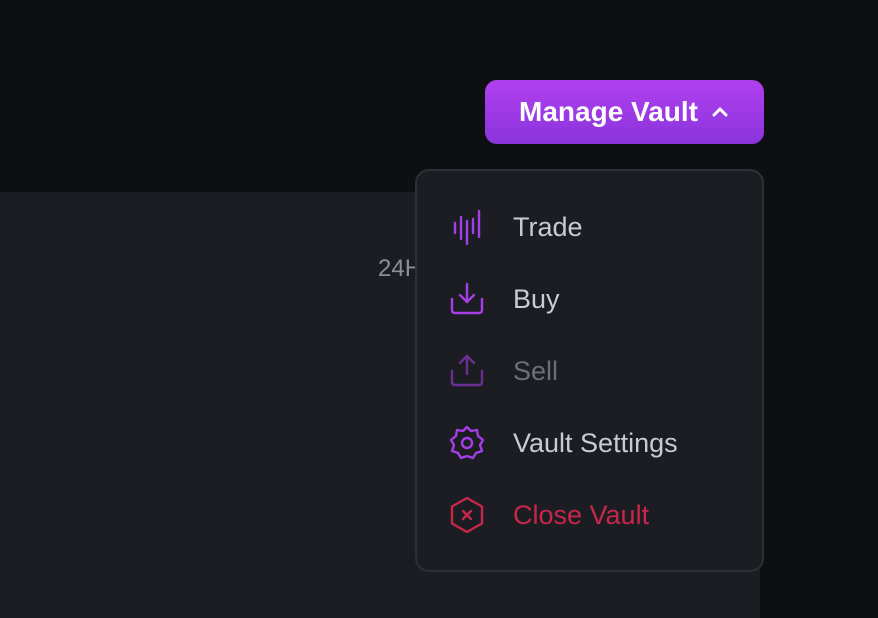 This screenshot has height=618, width=878. What do you see at coordinates (581, 514) in the screenshot?
I see `menu-item-label: Close Vault` at bounding box center [581, 514].